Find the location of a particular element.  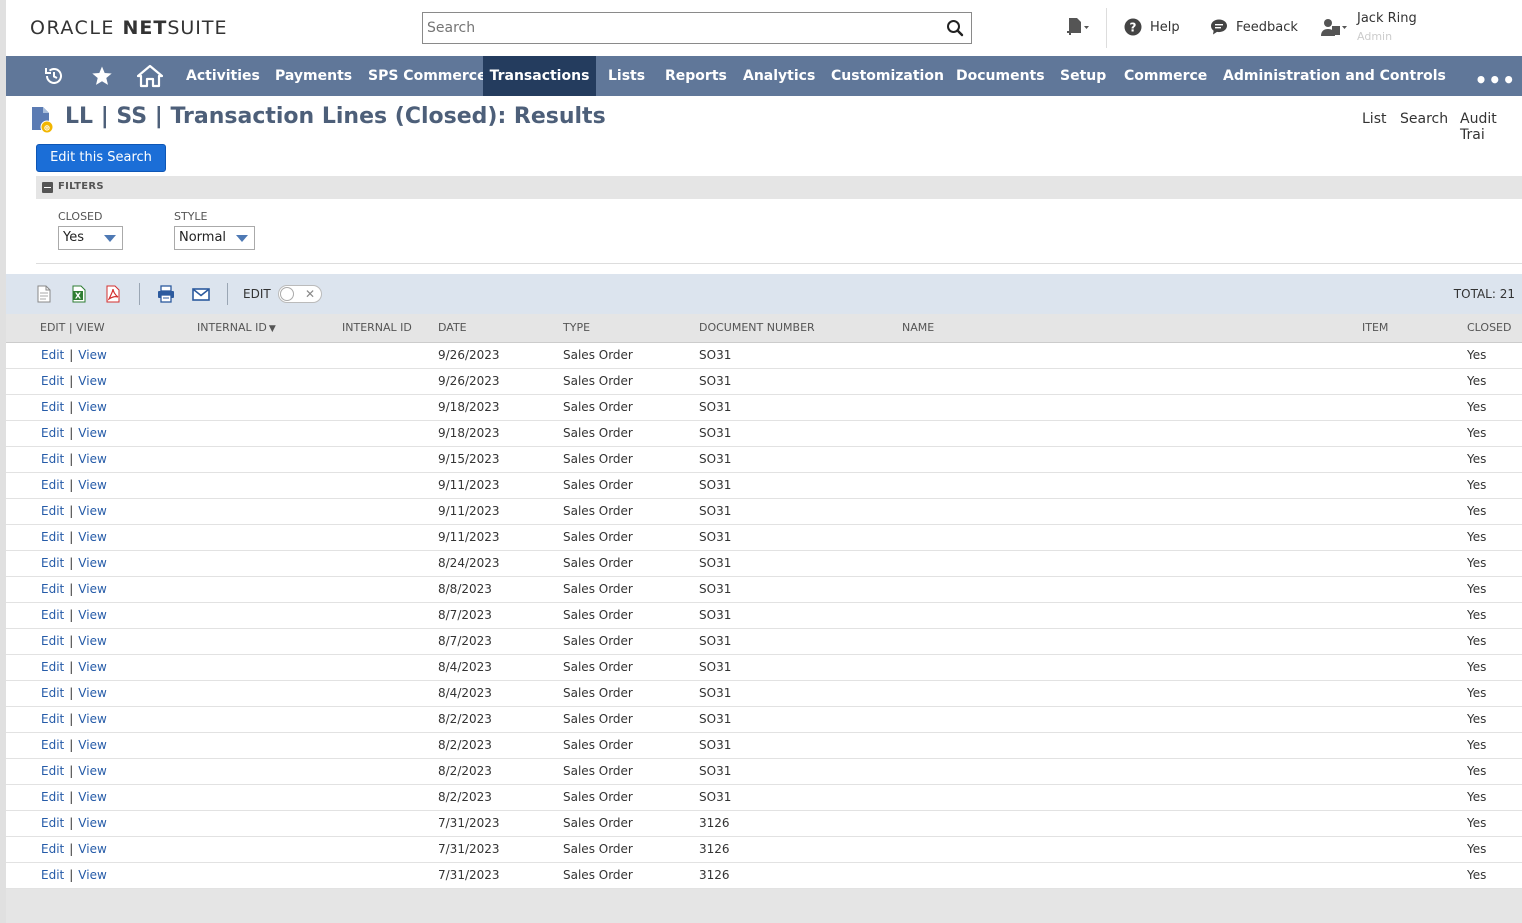

col-header-internal-id: INTERNAL ID is located at coordinates (390, 328).